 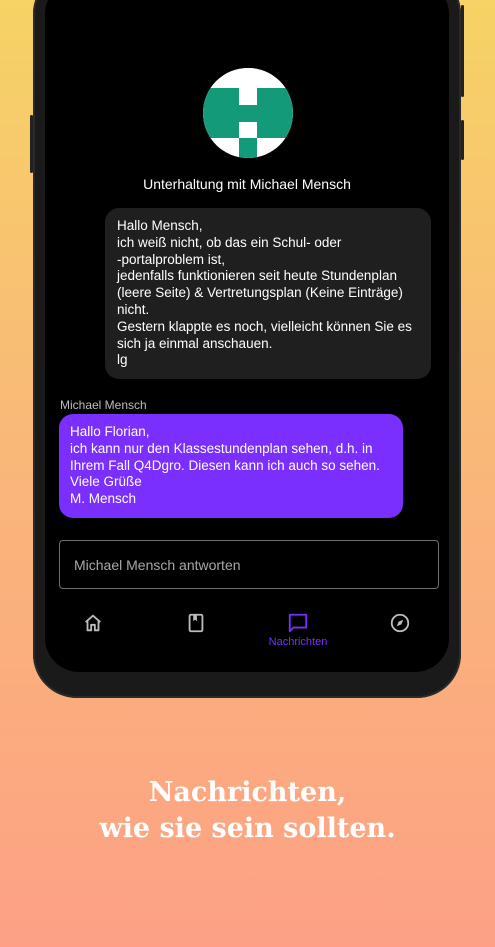 I want to click on message-line: Hallo Florian,, so click(x=110, y=431).